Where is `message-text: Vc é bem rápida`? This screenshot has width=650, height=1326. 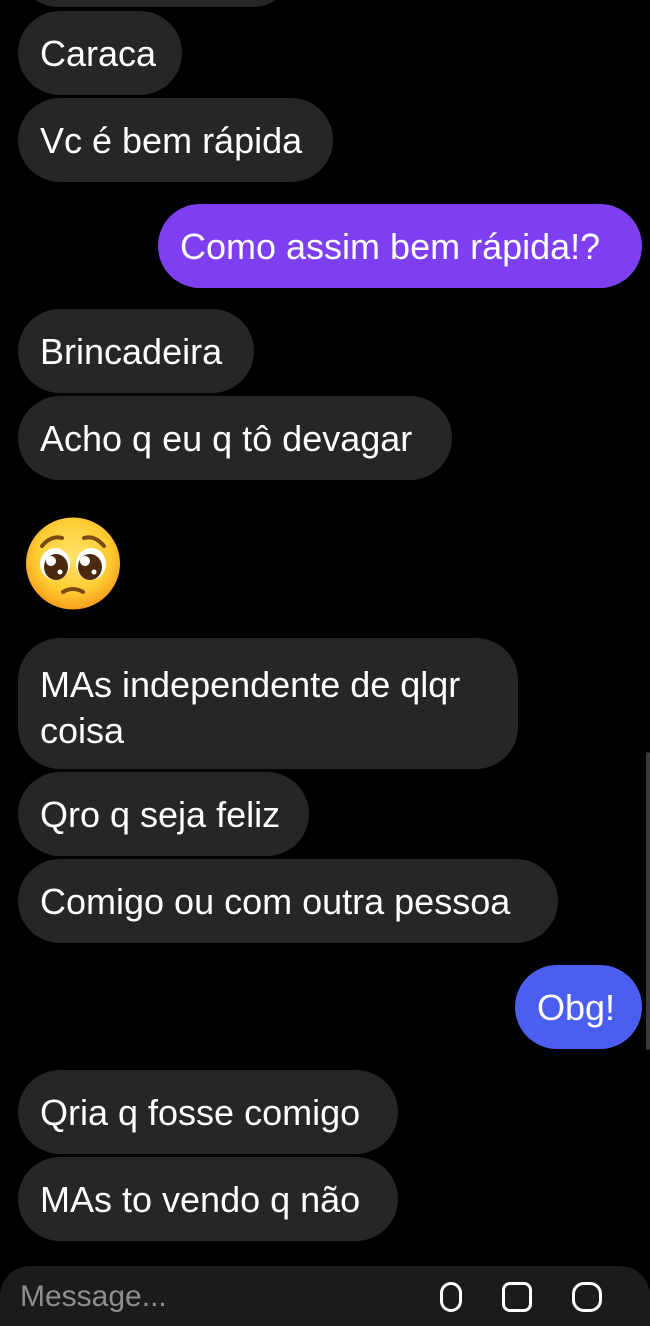
message-text: Vc é bem rápida is located at coordinates (171, 140).